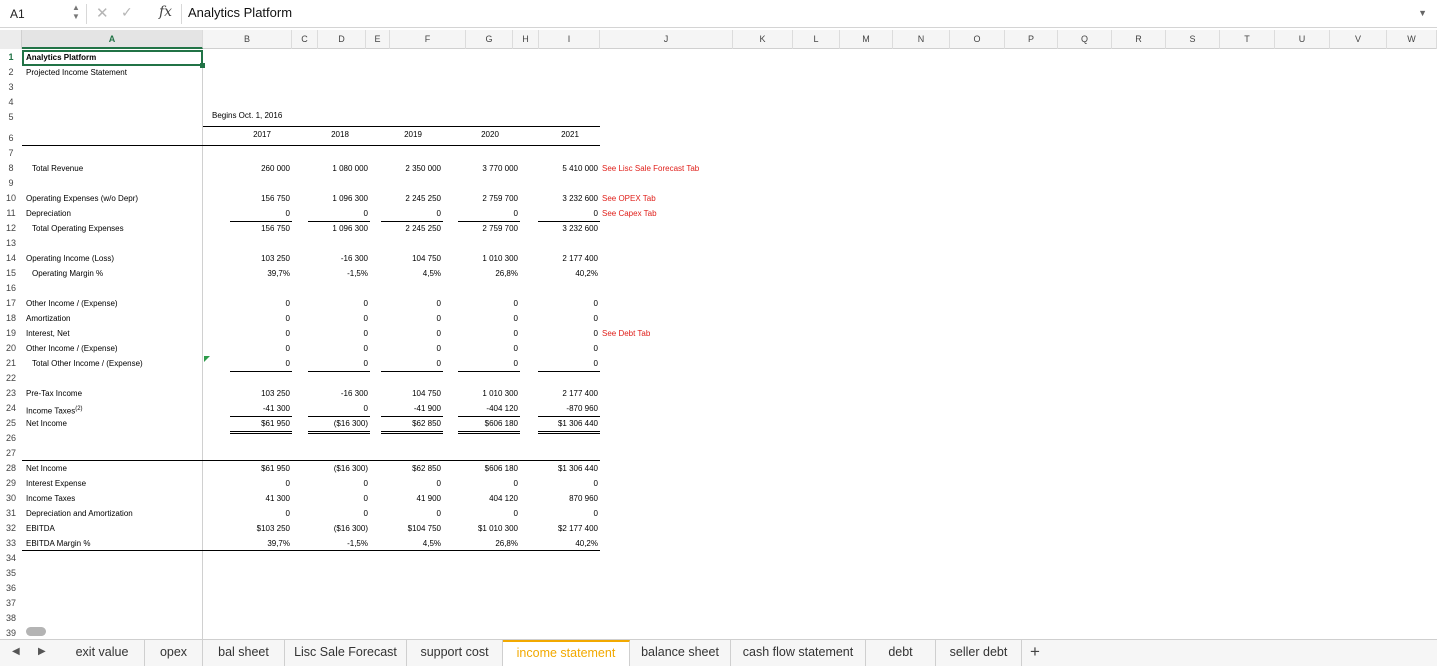 Image resolution: width=1437 pixels, height=666 pixels. I want to click on value-opex-2020: 2 759 700, so click(489, 199).